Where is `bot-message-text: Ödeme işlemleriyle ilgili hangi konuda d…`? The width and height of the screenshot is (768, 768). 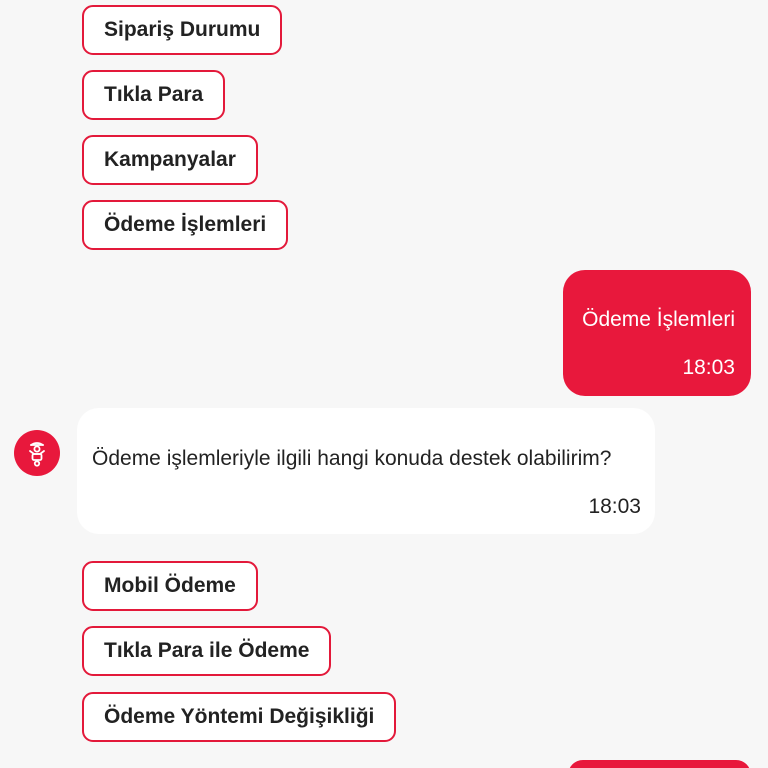 bot-message-text: Ödeme işlemleriyle ilgili hangi konuda d… is located at coordinates (352, 458).